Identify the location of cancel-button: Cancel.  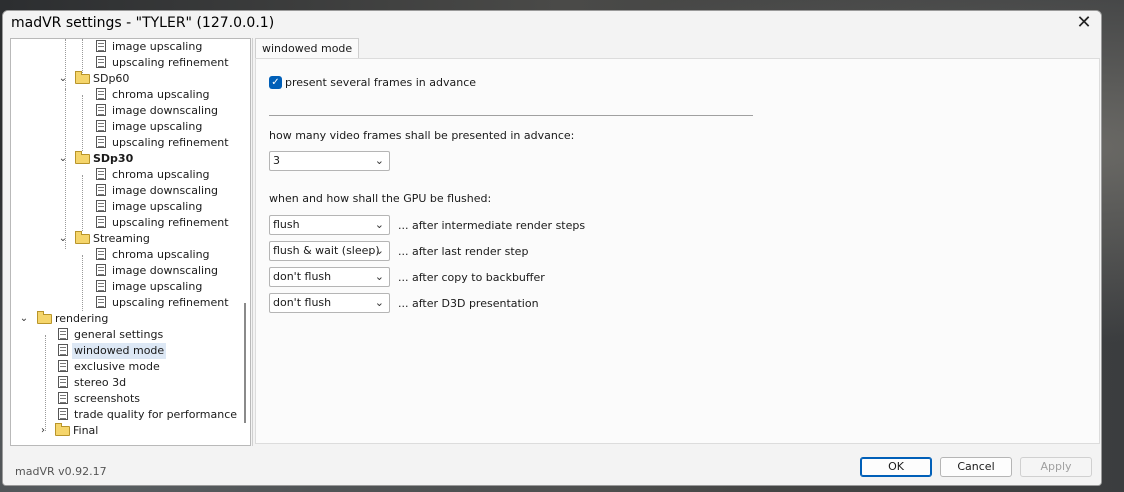
(976, 467).